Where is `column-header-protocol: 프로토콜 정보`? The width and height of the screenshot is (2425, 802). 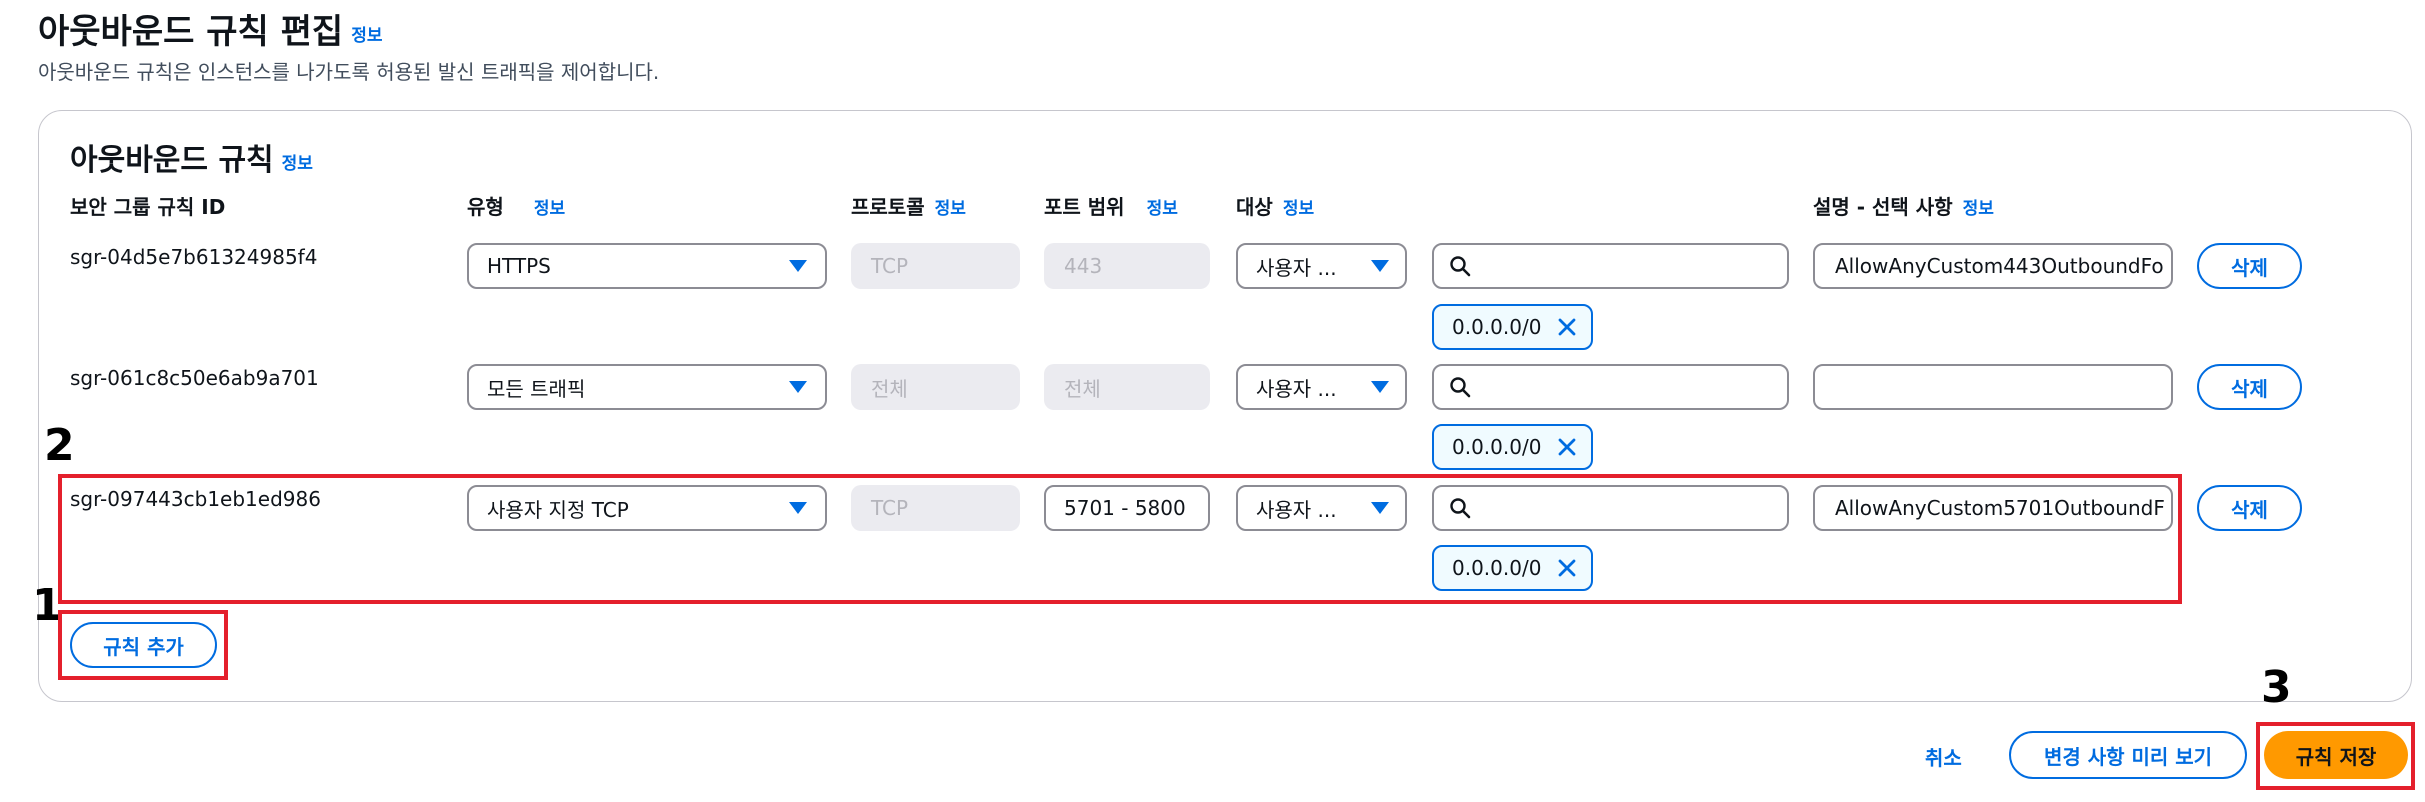
column-header-protocol: 프로토콜 정보 is located at coordinates (908, 205).